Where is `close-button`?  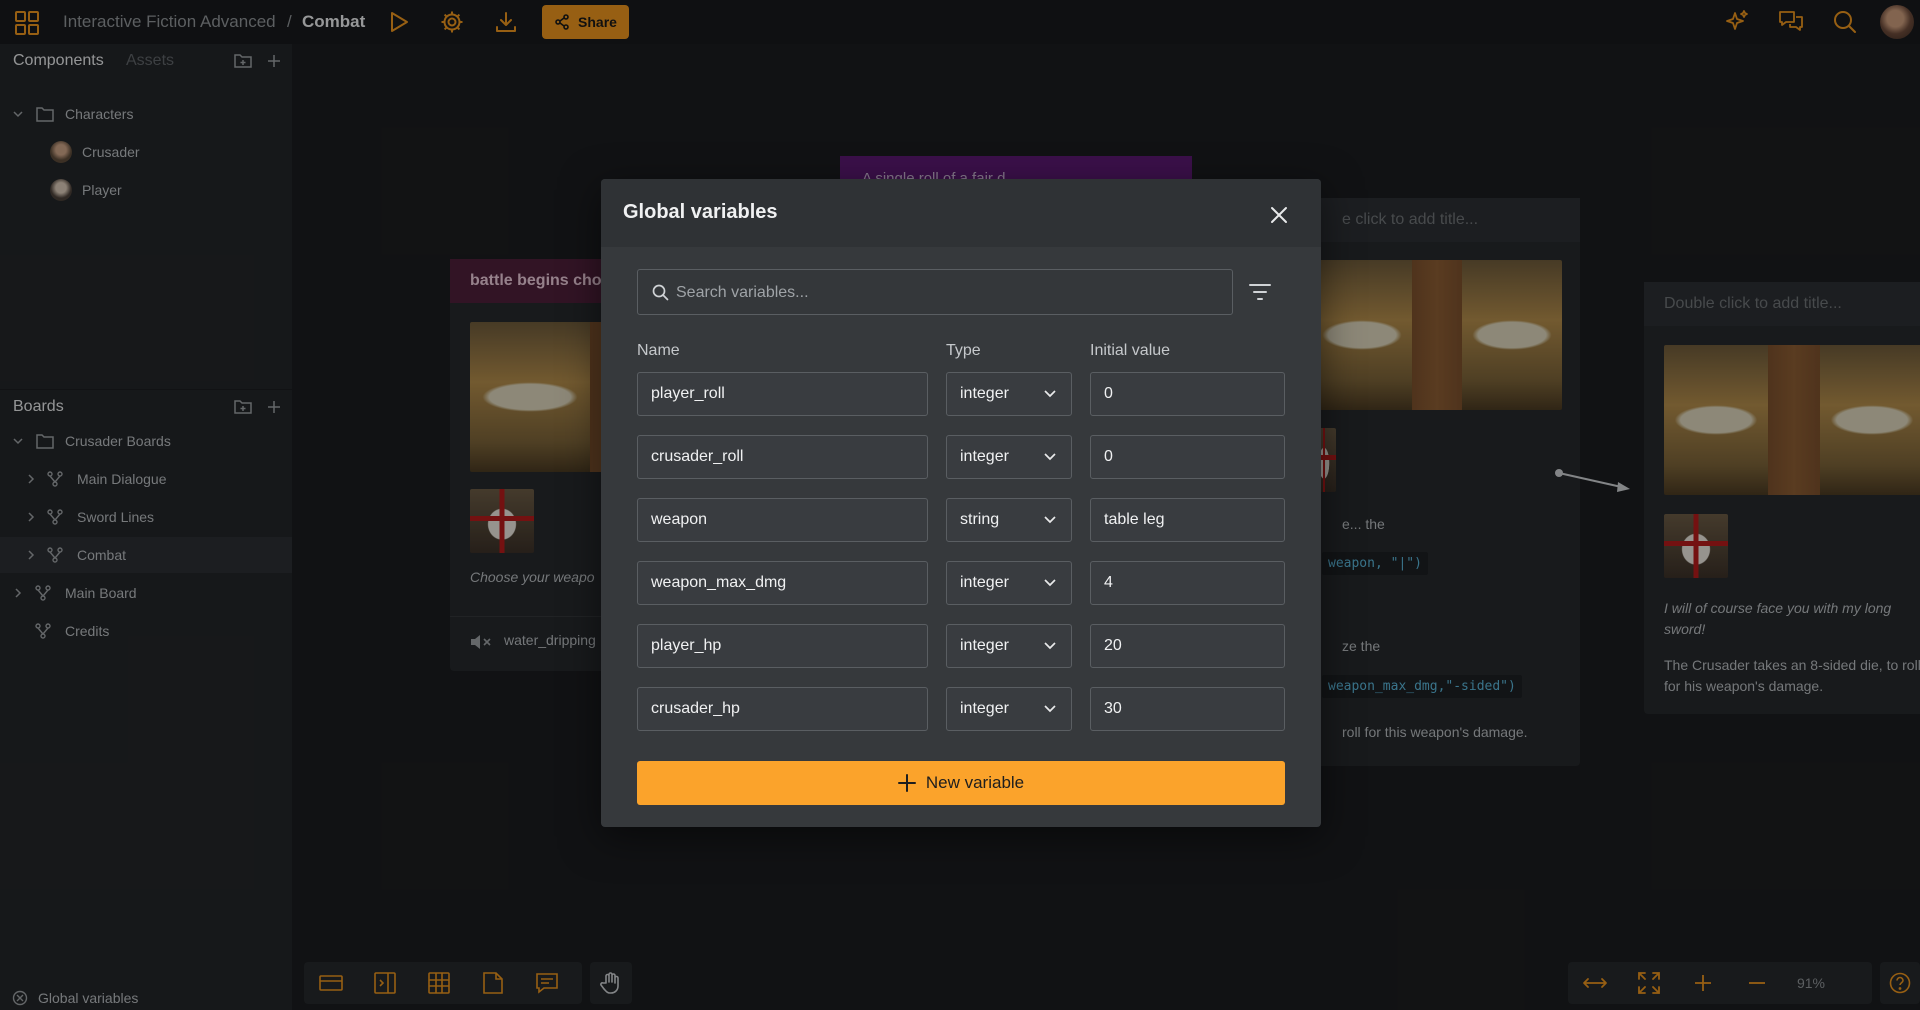
close-button is located at coordinates (1279, 215).